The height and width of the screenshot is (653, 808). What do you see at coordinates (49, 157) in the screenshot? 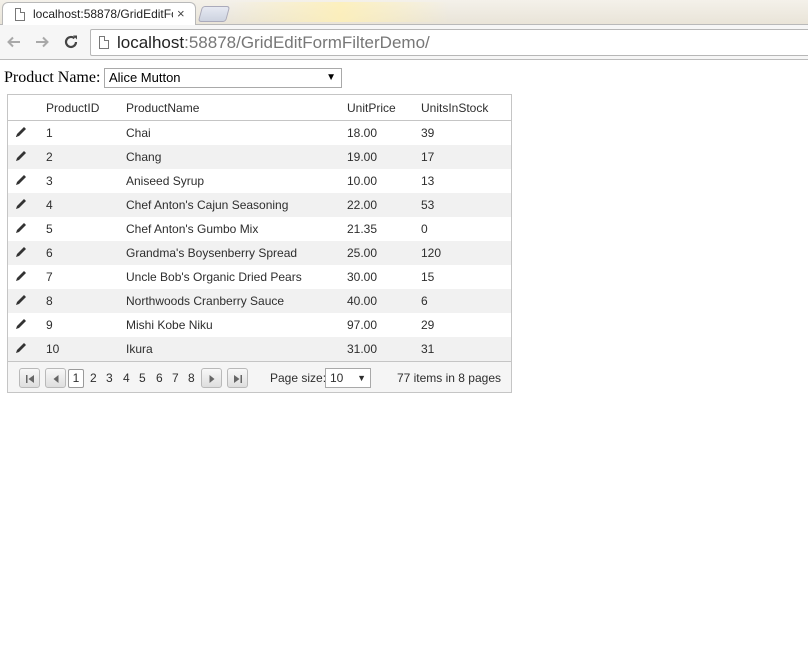
I see `cell-productid: 2` at bounding box center [49, 157].